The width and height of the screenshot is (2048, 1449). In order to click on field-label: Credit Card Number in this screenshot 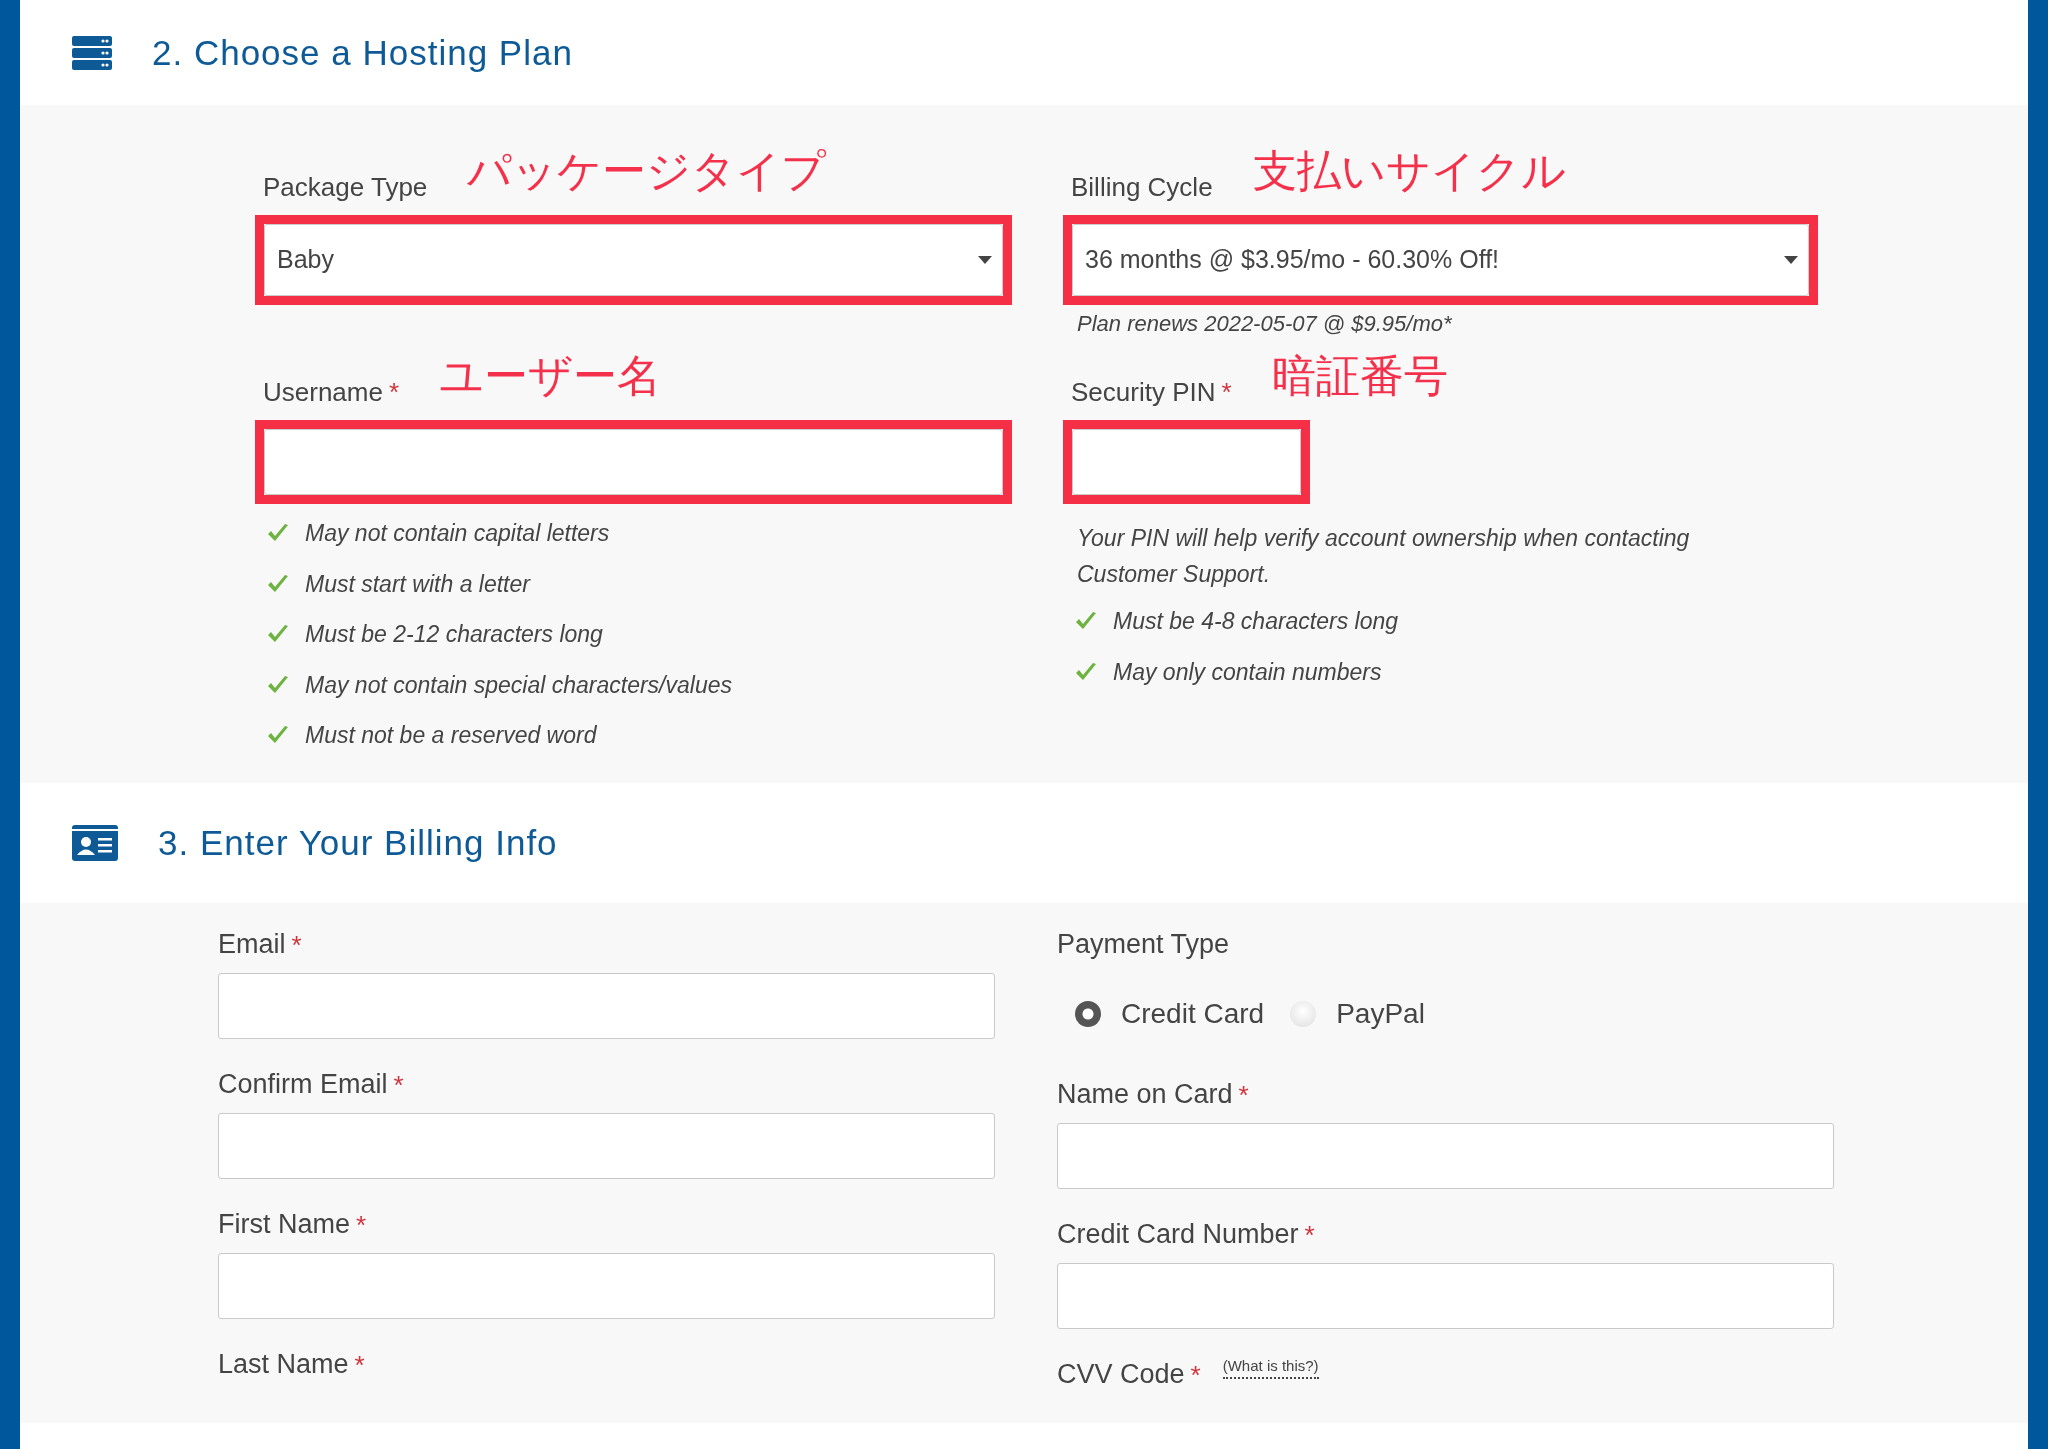, I will do `click(1178, 1234)`.